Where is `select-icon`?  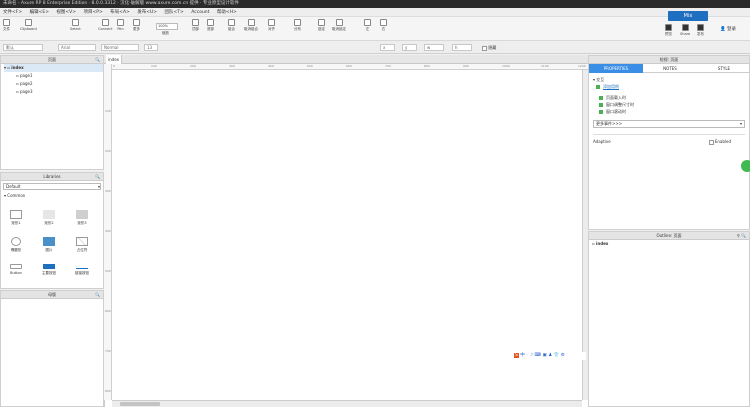
select-icon is located at coordinates (75, 22).